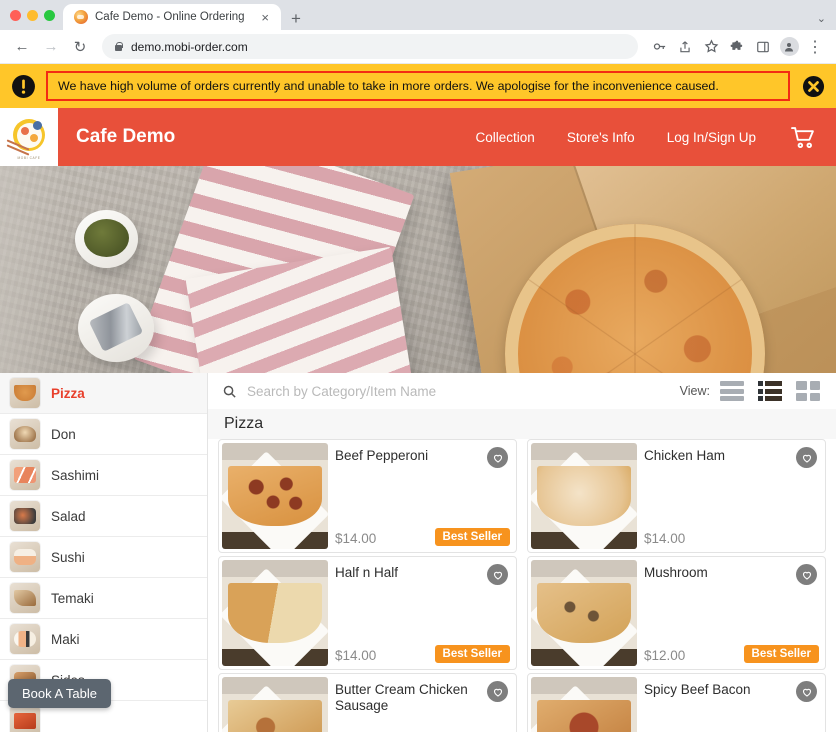  What do you see at coordinates (522, 424) in the screenshot?
I see `section-title: Pizza` at bounding box center [522, 424].